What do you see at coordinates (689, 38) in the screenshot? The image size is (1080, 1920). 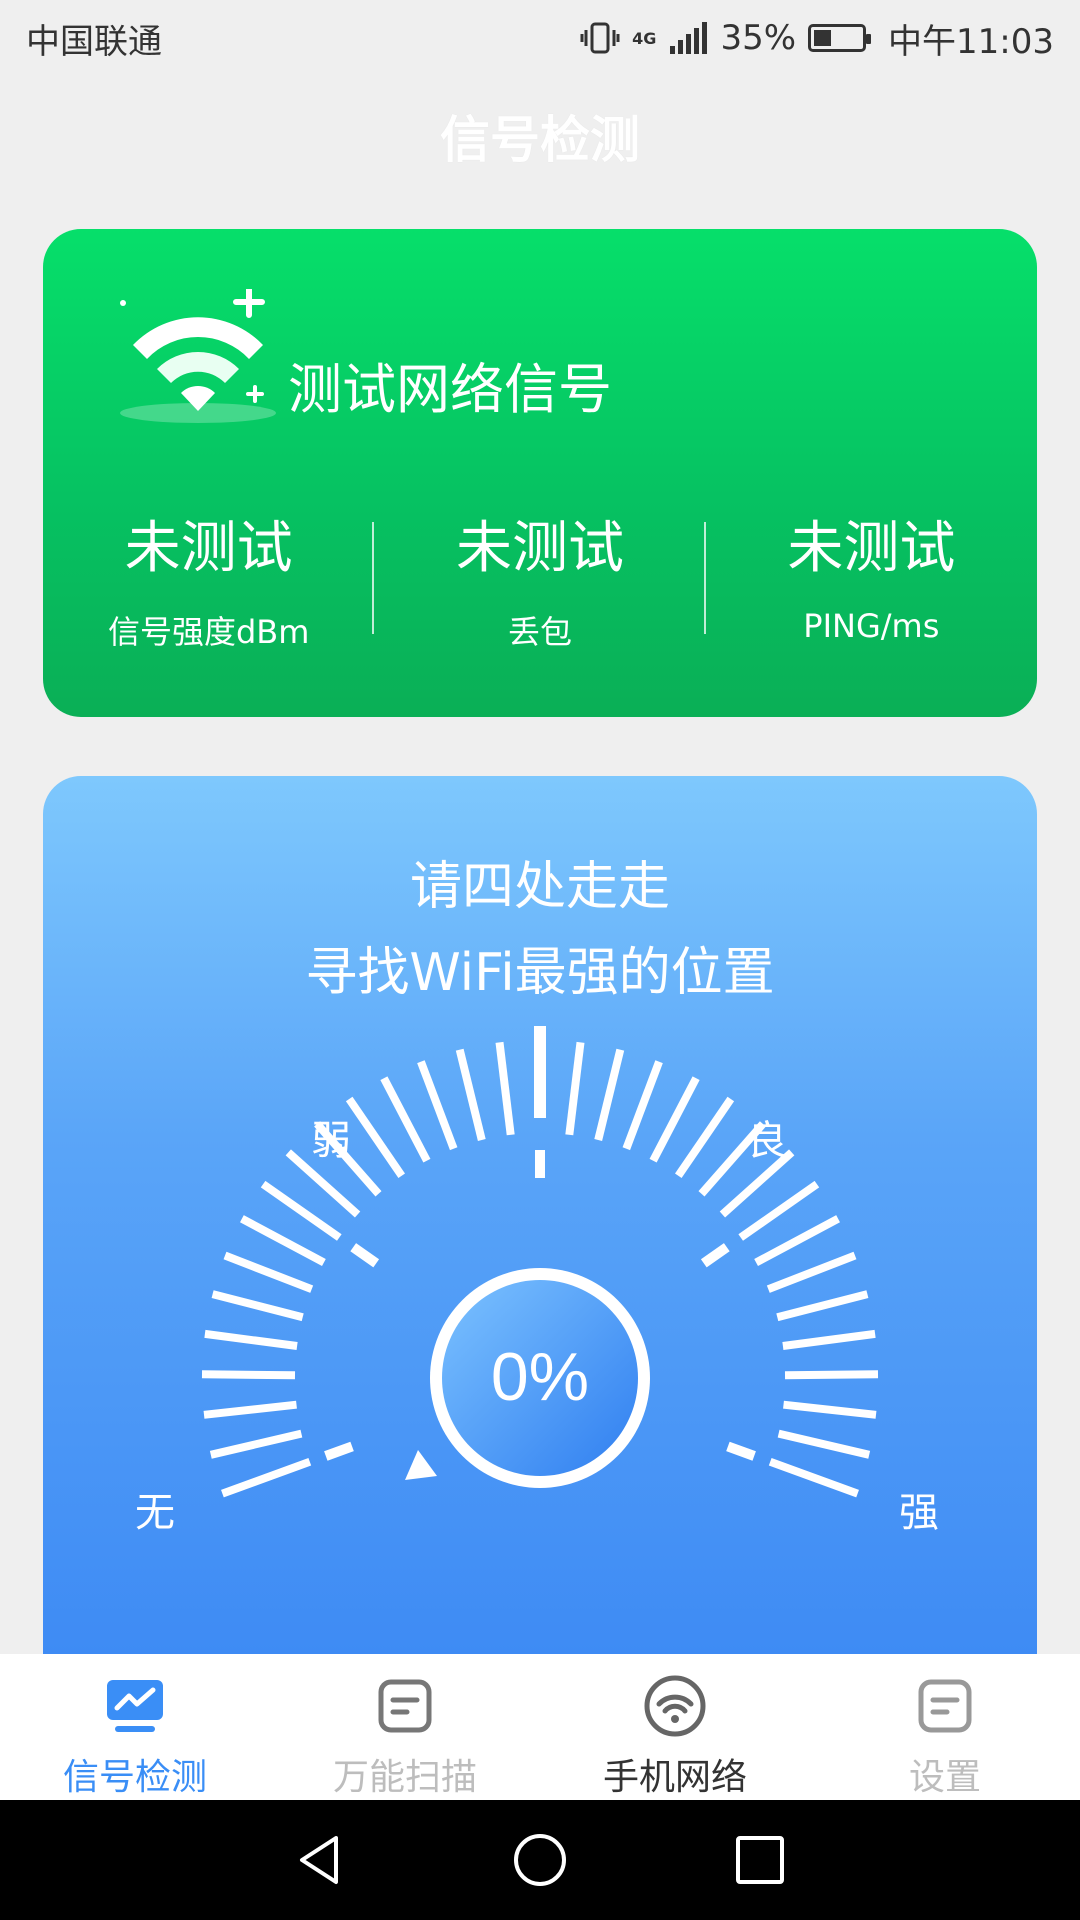 I see `signal-icon` at bounding box center [689, 38].